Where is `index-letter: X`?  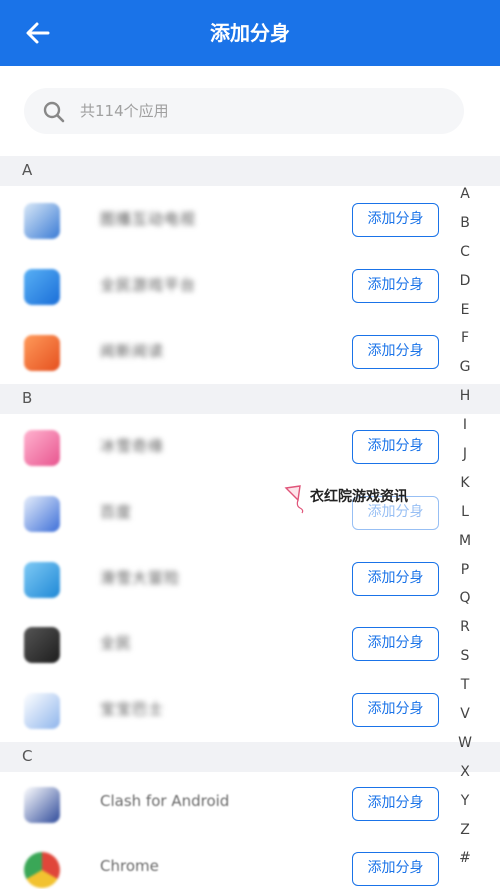
index-letter: X is located at coordinates (465, 772).